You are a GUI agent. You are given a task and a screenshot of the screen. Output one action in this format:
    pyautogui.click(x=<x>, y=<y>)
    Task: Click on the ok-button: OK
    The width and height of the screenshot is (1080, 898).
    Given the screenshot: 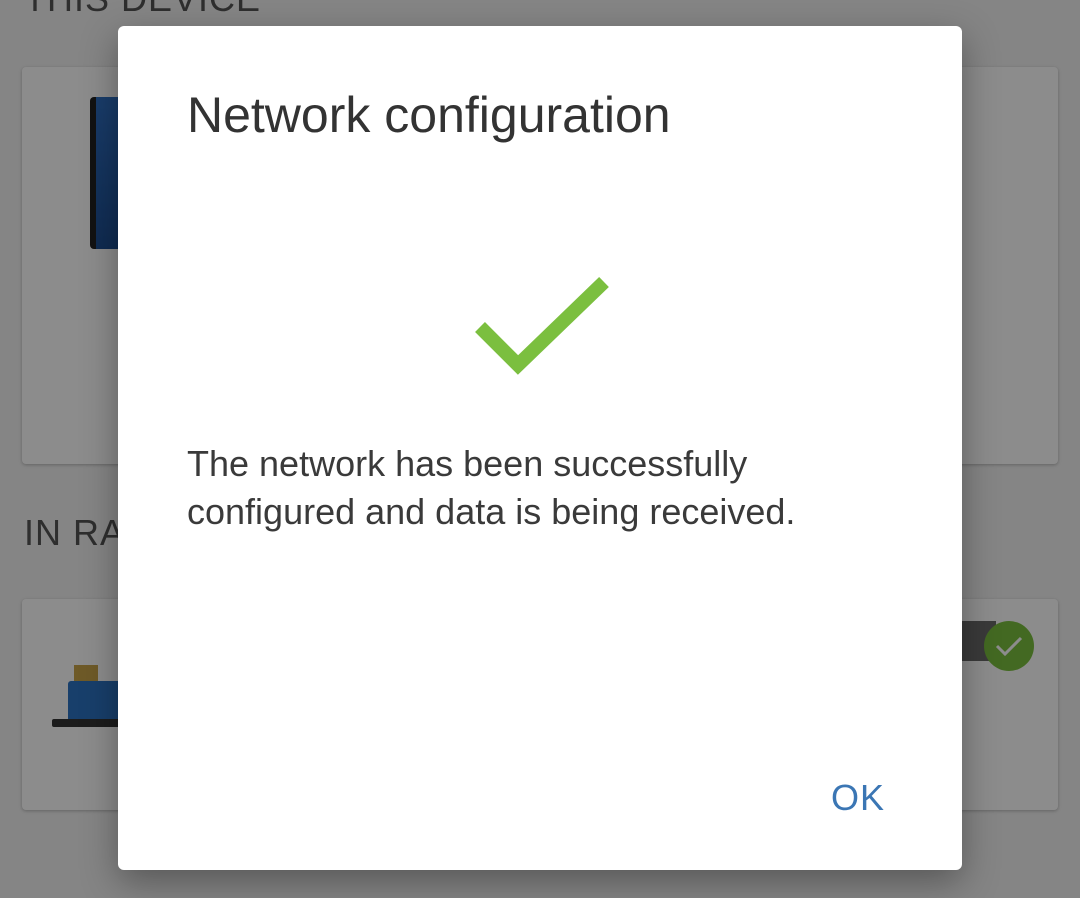 What is the action you would take?
    pyautogui.click(x=858, y=798)
    